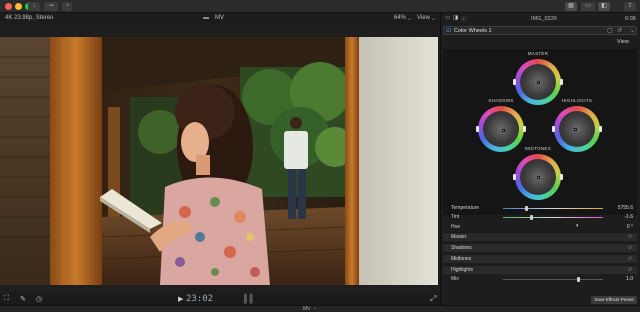 This screenshot has width=640, height=312. Describe the element at coordinates (39, 299) in the screenshot. I see `speed-icon: ◷` at that location.